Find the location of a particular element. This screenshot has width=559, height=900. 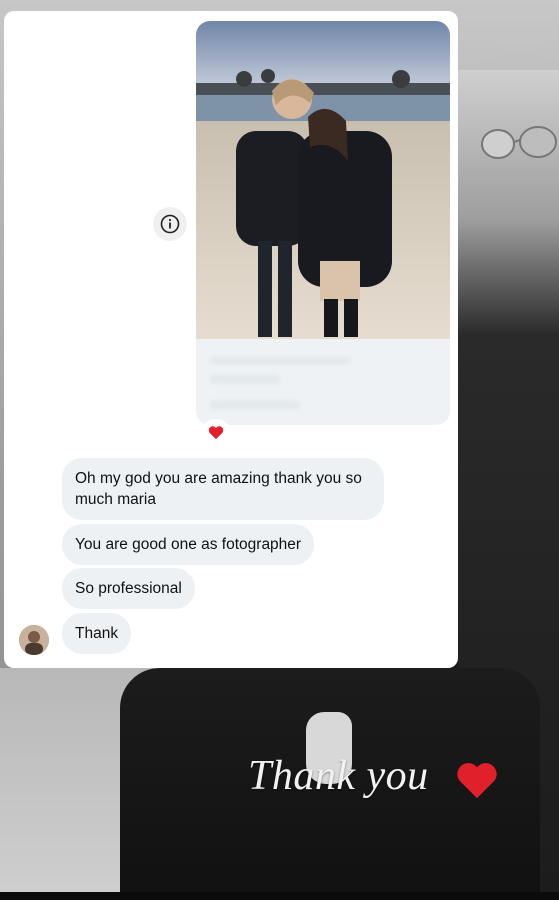

story-overlay-text: Thank you is located at coordinates (338, 776).